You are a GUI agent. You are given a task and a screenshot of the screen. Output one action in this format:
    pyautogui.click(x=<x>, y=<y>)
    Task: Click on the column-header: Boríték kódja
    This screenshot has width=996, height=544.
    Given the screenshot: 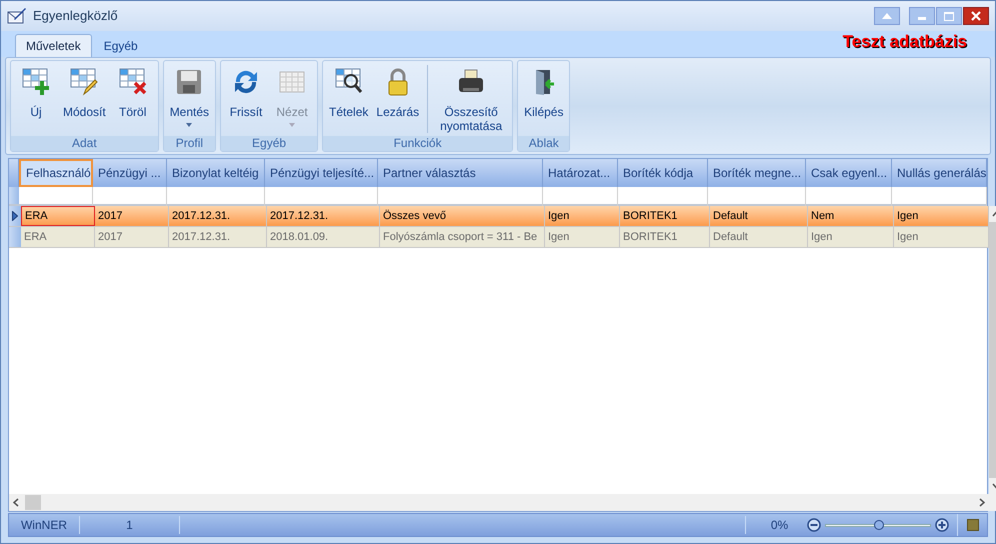 What is the action you would take?
    pyautogui.click(x=663, y=173)
    